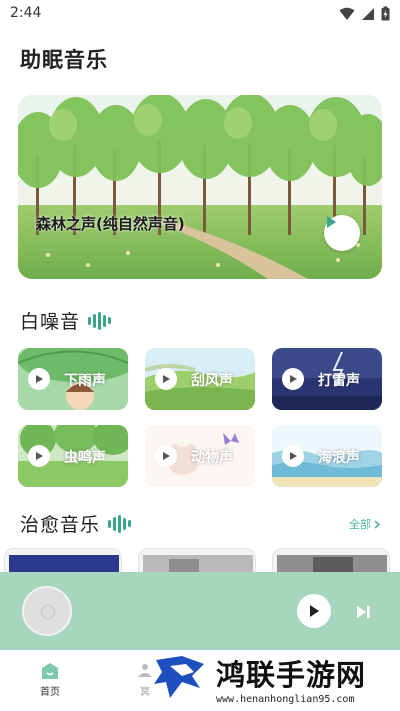  Describe the element at coordinates (47, 611) in the screenshot. I see `album-disc` at that location.